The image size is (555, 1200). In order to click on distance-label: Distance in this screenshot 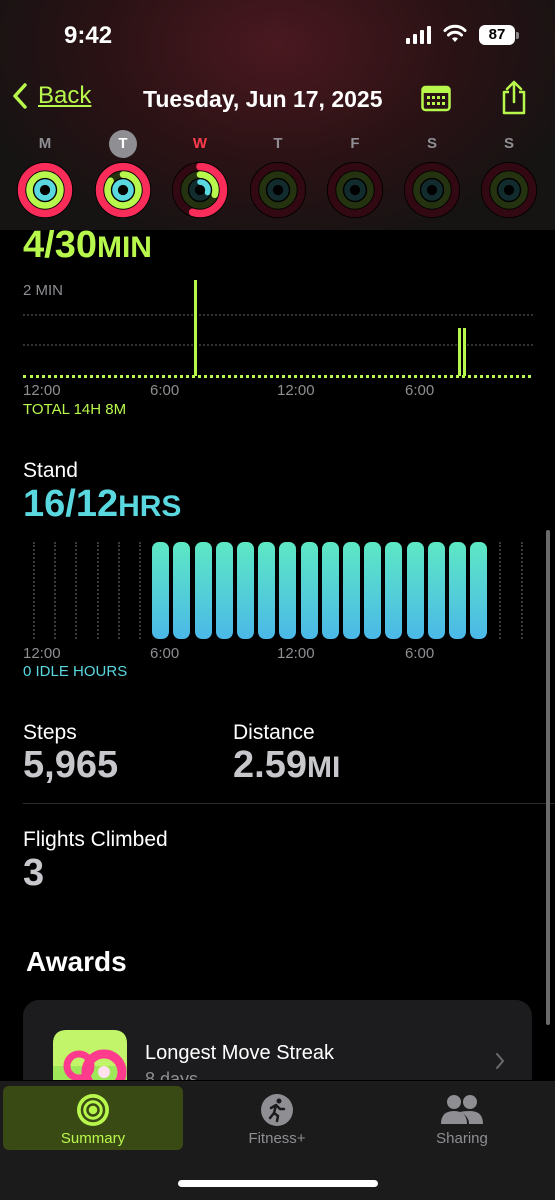, I will do `click(274, 732)`.